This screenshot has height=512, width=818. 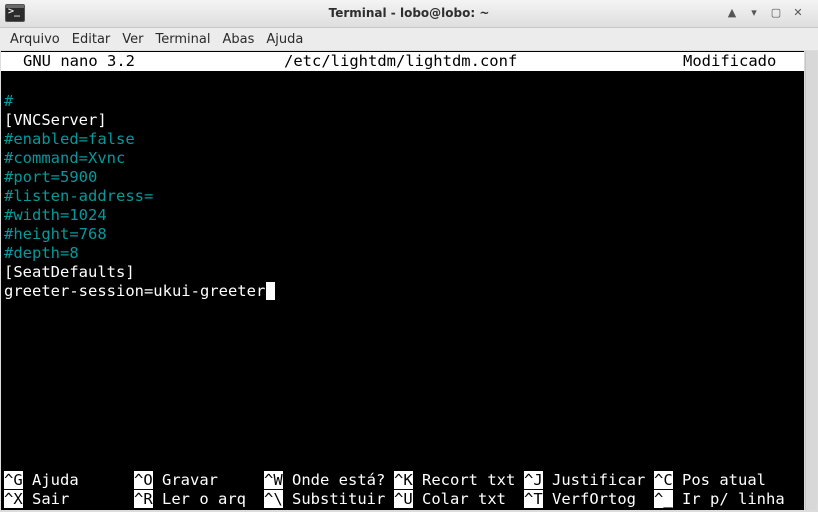 What do you see at coordinates (663, 499) in the screenshot?
I see `shortcut-key: ^_` at bounding box center [663, 499].